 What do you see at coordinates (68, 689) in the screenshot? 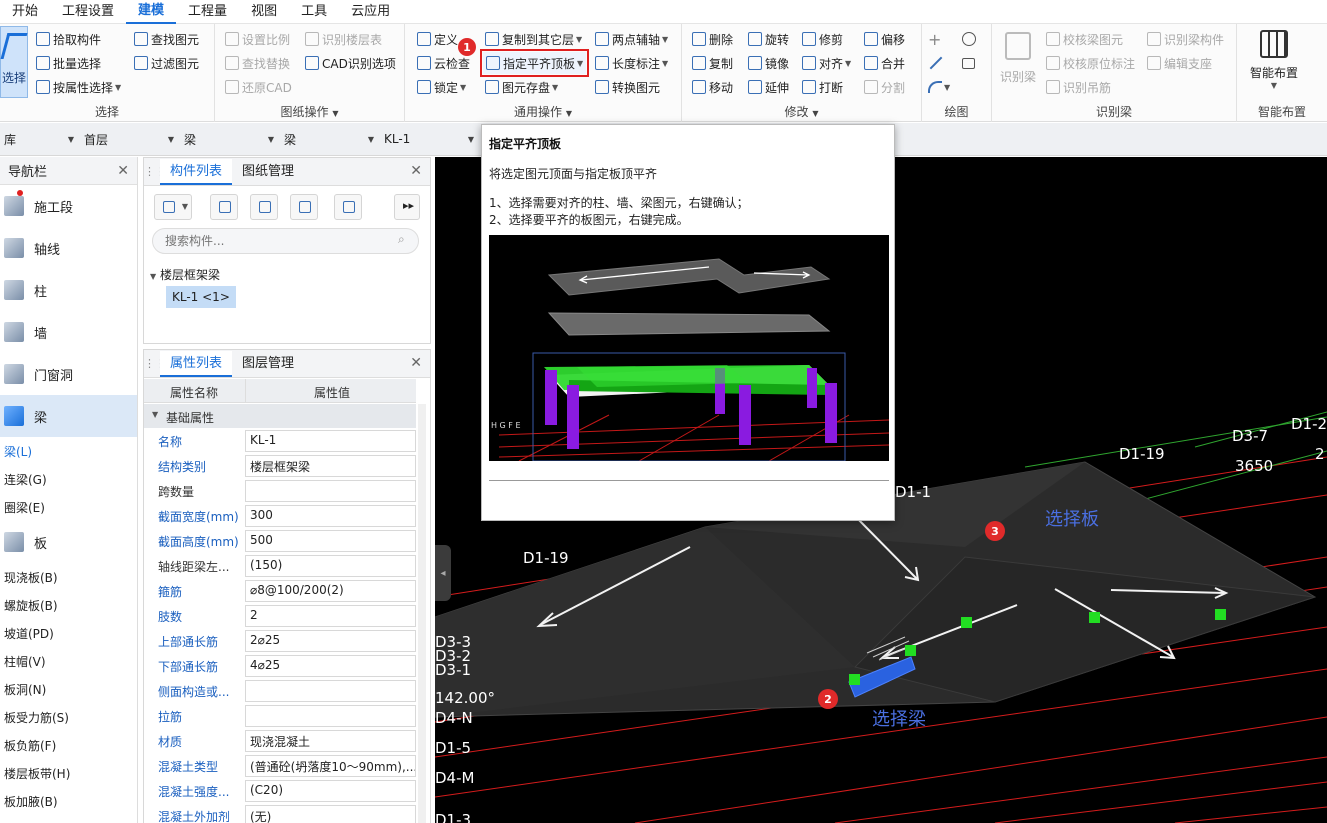
I see `nav-sub-slab-hole: 板洞(N)` at bounding box center [68, 689].